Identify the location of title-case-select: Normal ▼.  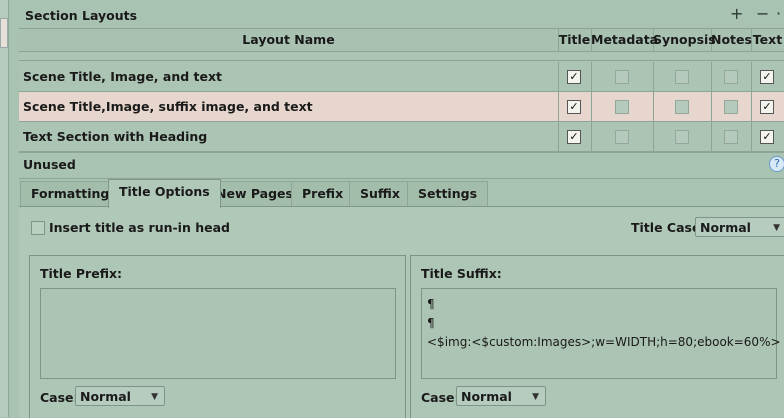
(739, 227).